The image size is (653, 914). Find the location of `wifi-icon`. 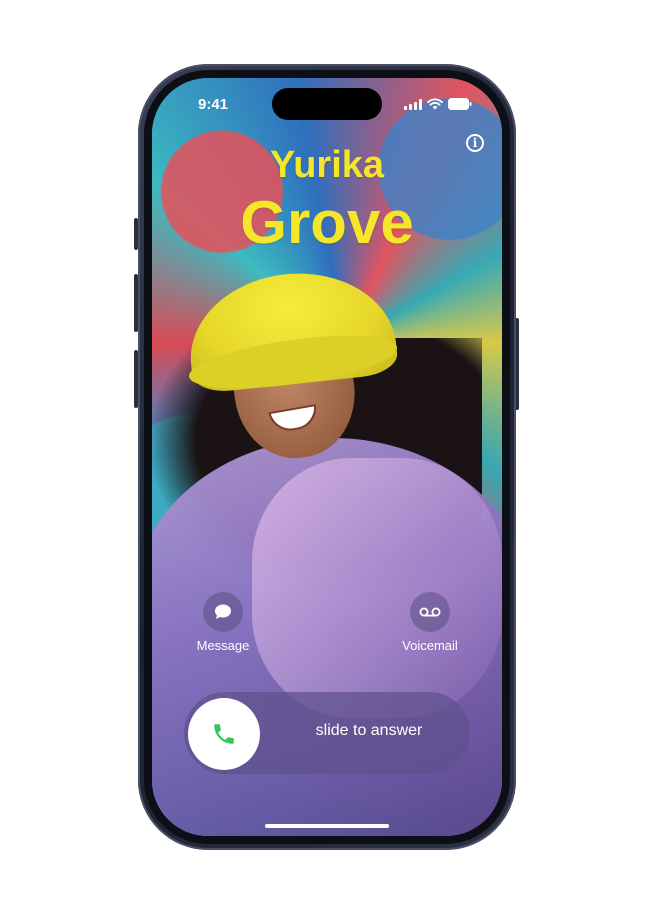

wifi-icon is located at coordinates (435, 104).